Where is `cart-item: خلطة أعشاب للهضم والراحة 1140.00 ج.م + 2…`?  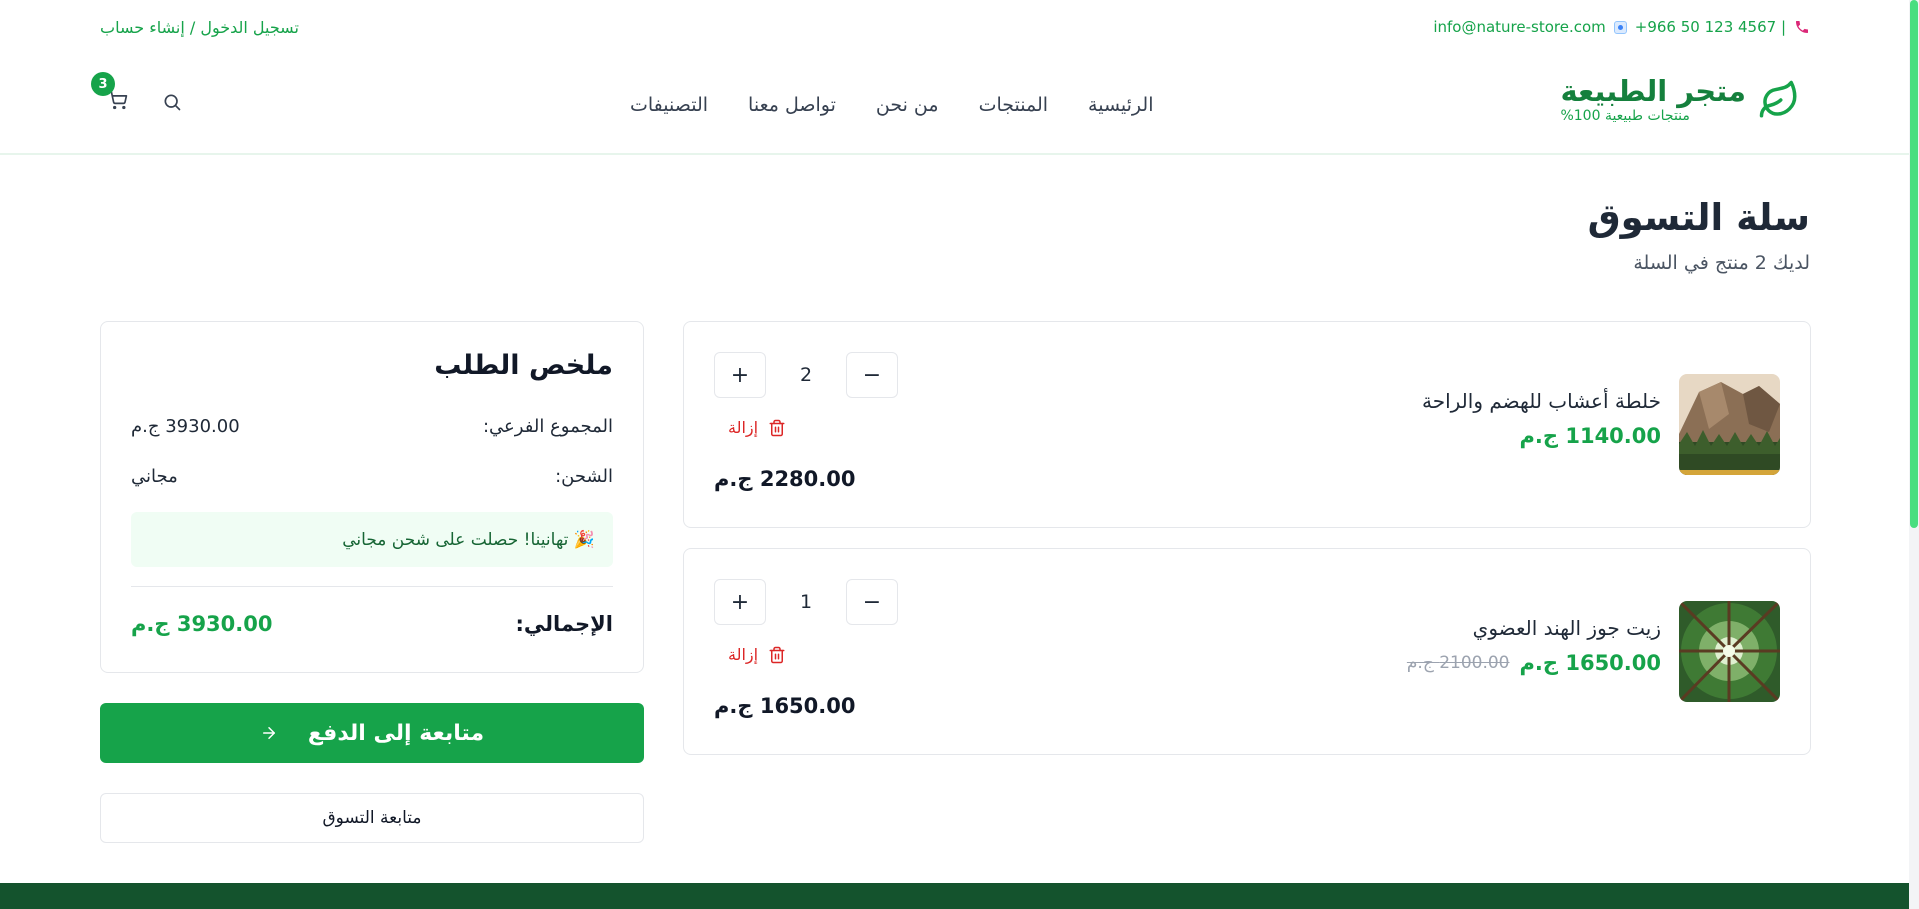 cart-item: خلطة أعشاب للهضم والراحة 1140.00 ج.م + 2… is located at coordinates (1247, 424).